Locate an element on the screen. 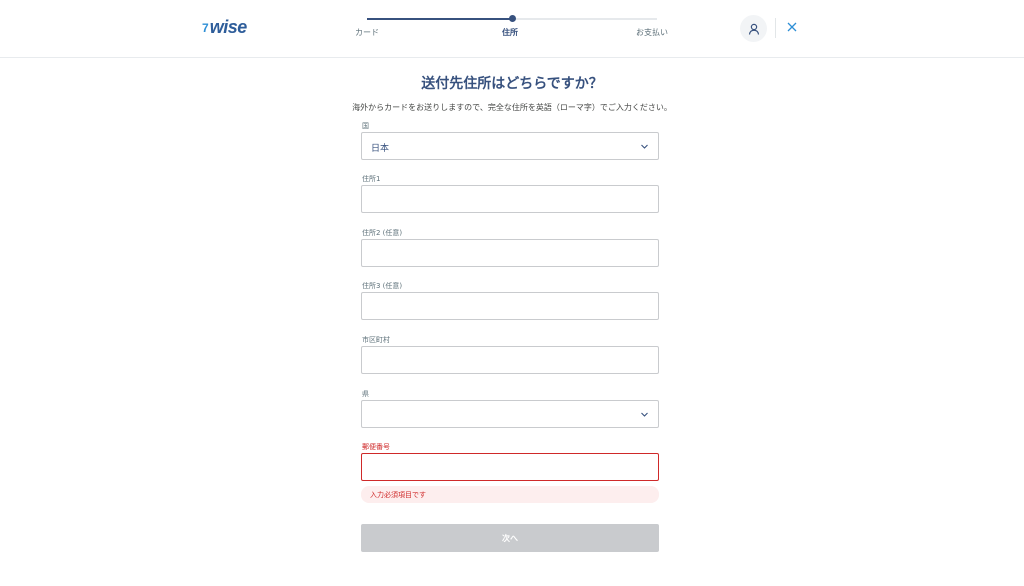 The image size is (1024, 586). top-header: 7 wise カード 住所 お支払い is located at coordinates (512, 29).